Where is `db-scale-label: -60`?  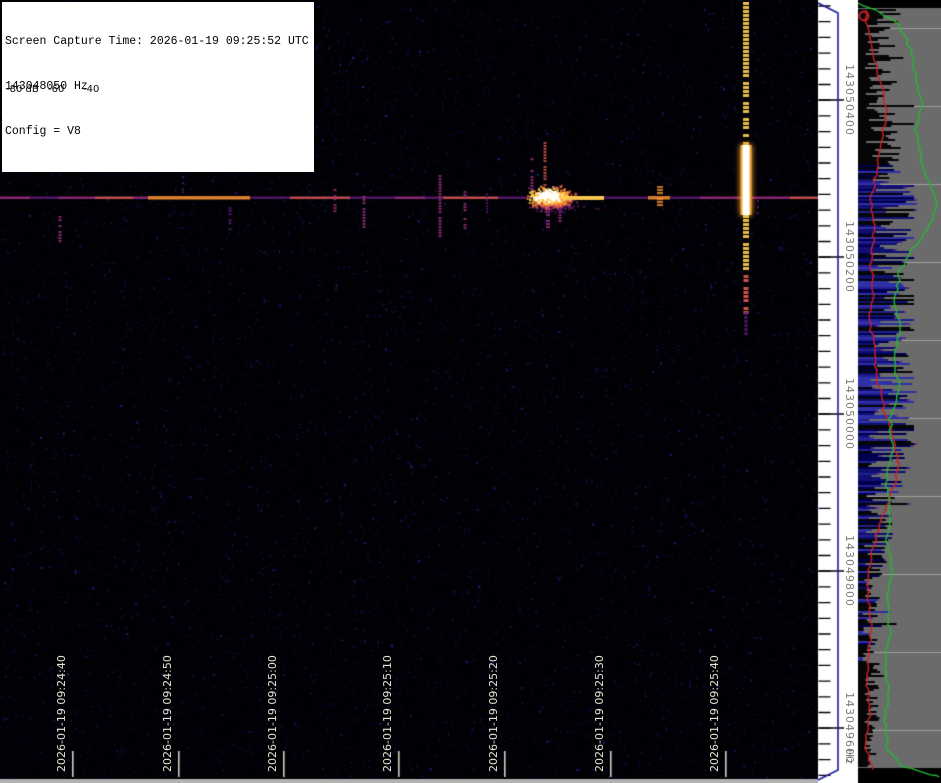
db-scale-label: -60 is located at coordinates (56, 89).